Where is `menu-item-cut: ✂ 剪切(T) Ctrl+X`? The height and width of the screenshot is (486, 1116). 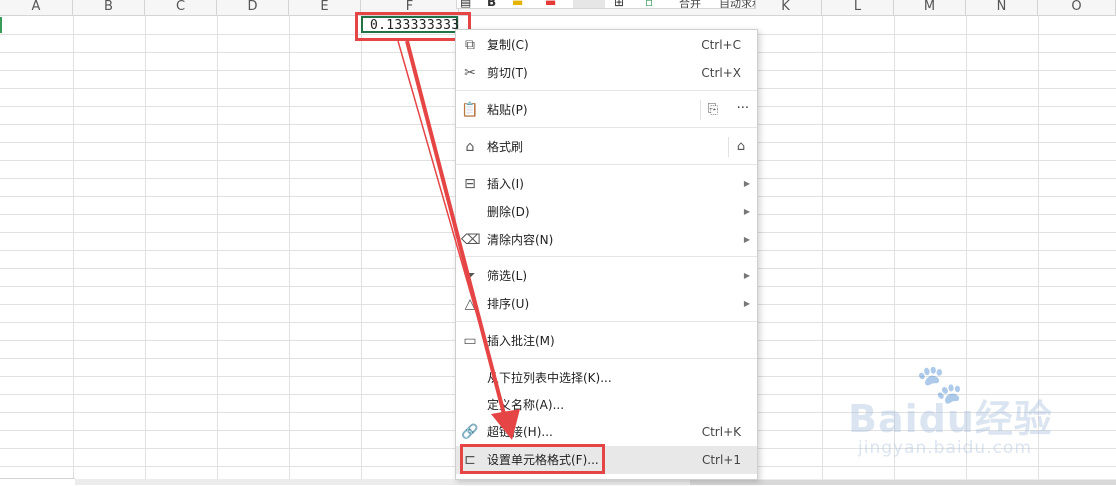
menu-item-cut: ✂ 剪切(T) Ctrl+X is located at coordinates (606, 73).